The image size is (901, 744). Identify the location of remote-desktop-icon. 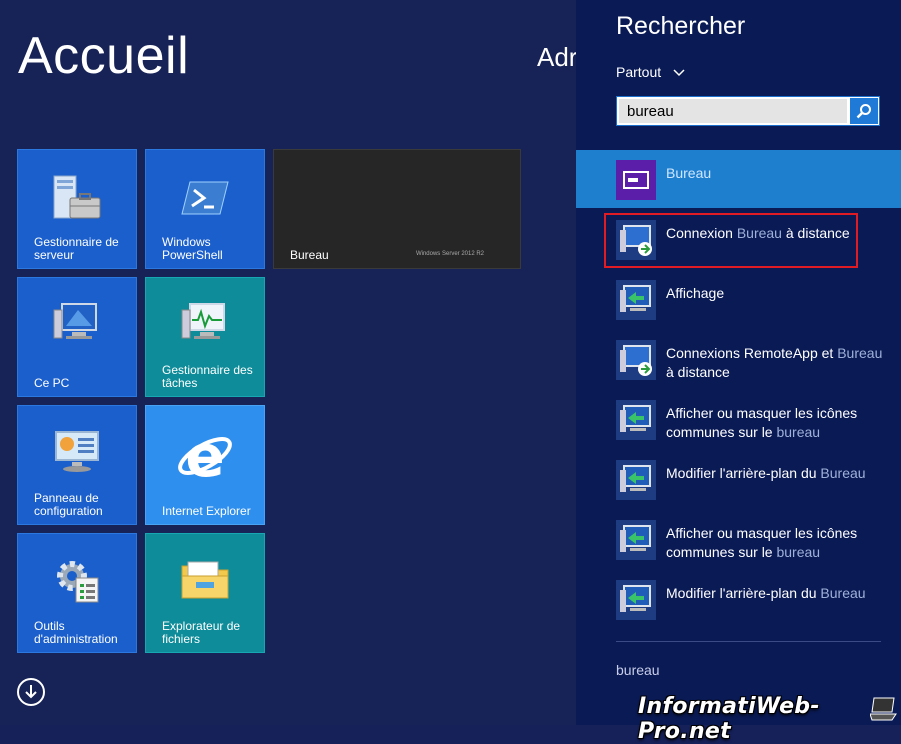
(636, 240).